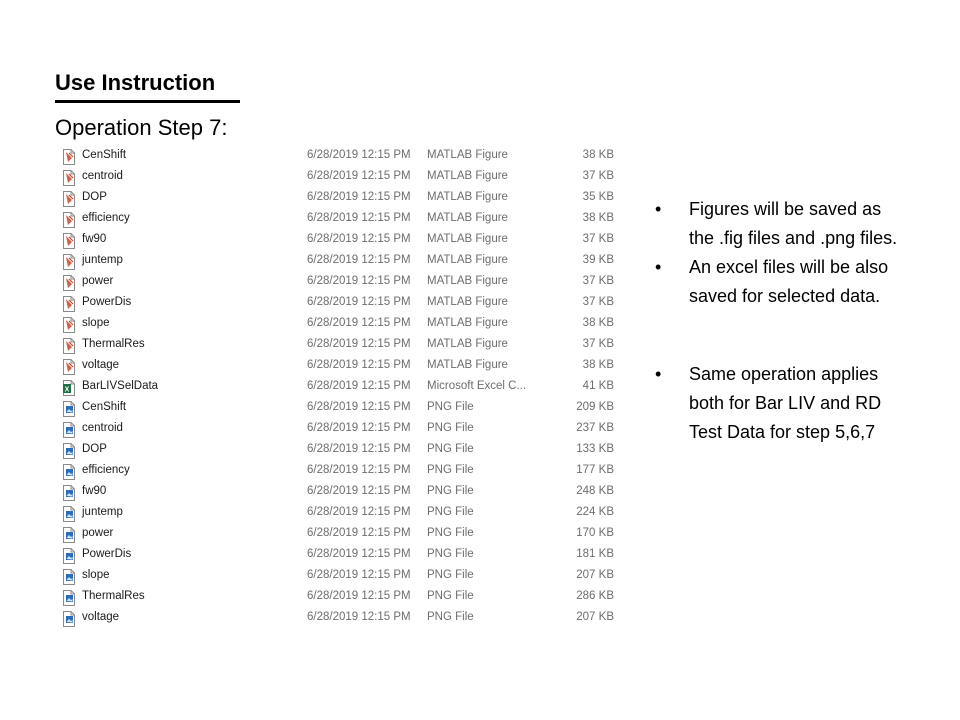 The height and width of the screenshot is (720, 960). I want to click on slide-subtitle: Operation Step 7:, so click(141, 127).